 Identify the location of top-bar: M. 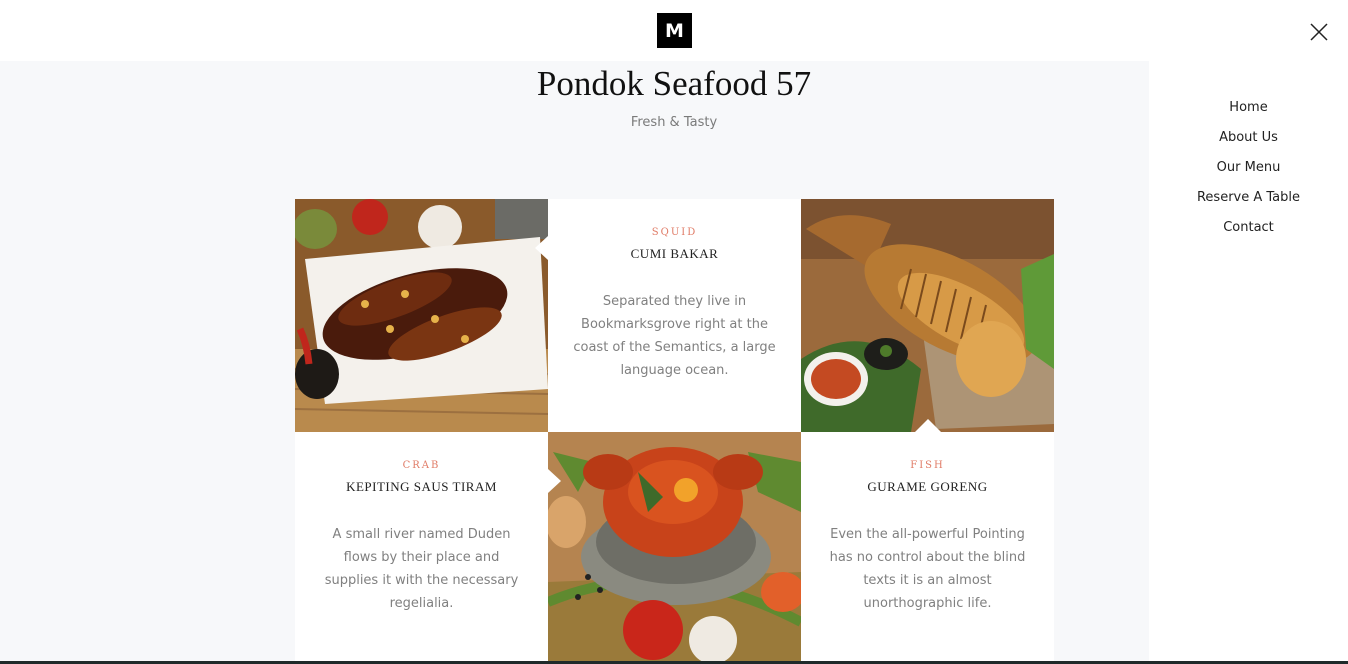
(674, 30).